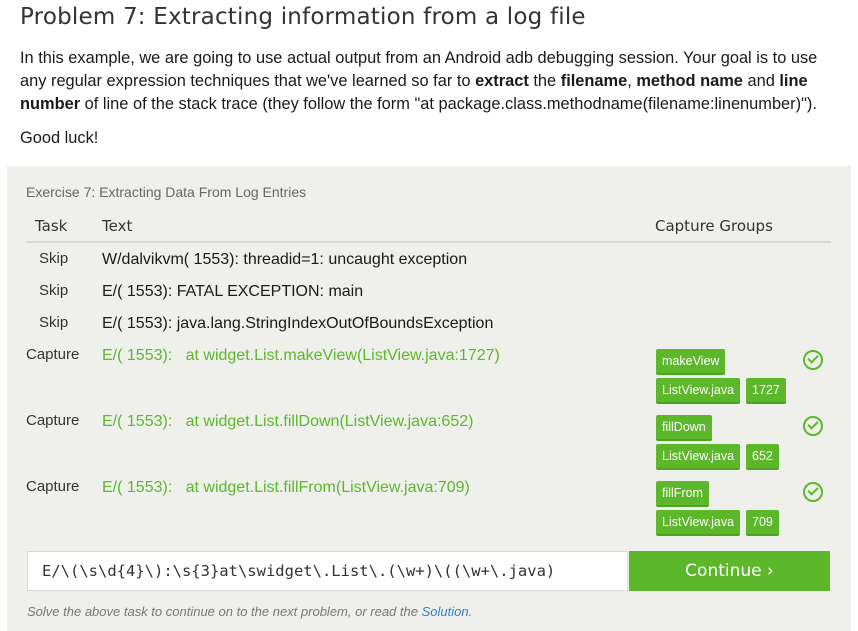  Describe the element at coordinates (445, 611) in the screenshot. I see `solution-link: Solution` at that location.